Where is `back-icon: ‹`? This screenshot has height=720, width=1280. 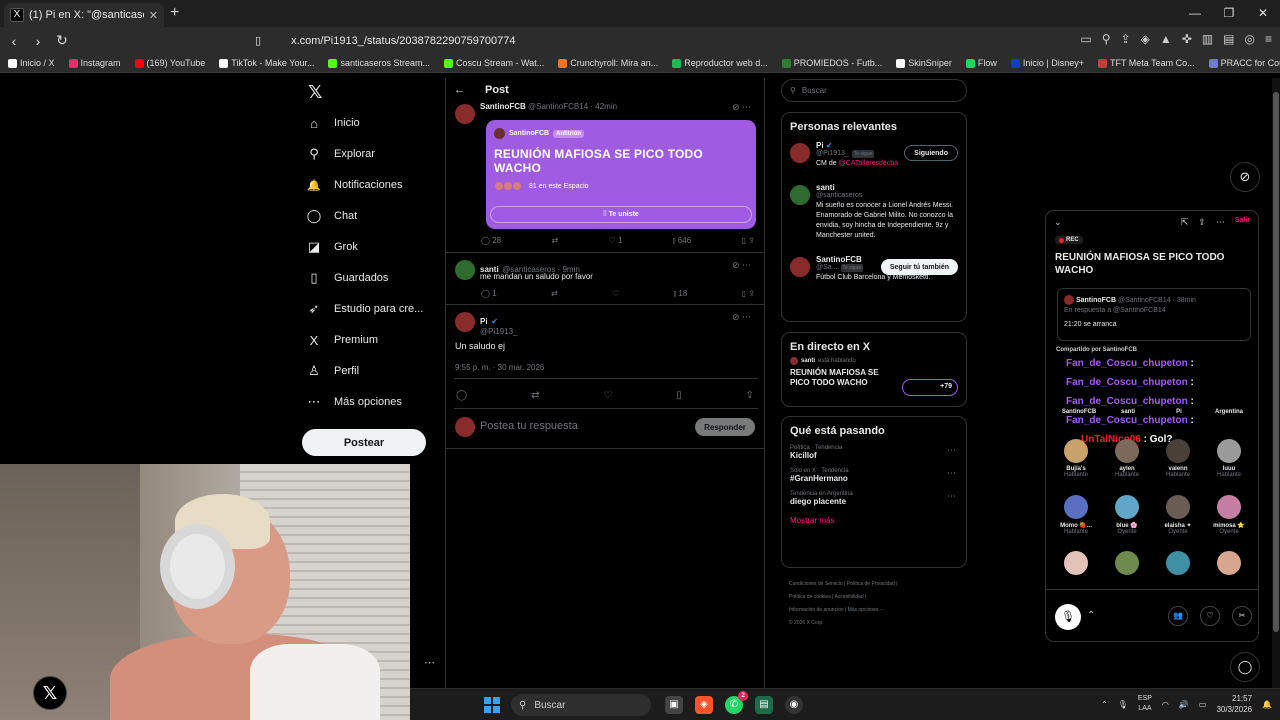
back-icon: ‹ is located at coordinates (14, 41).